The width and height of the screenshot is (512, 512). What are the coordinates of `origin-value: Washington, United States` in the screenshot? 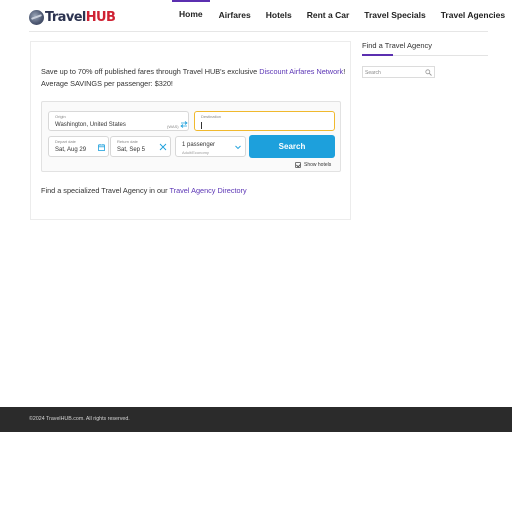 It's located at (90, 125).